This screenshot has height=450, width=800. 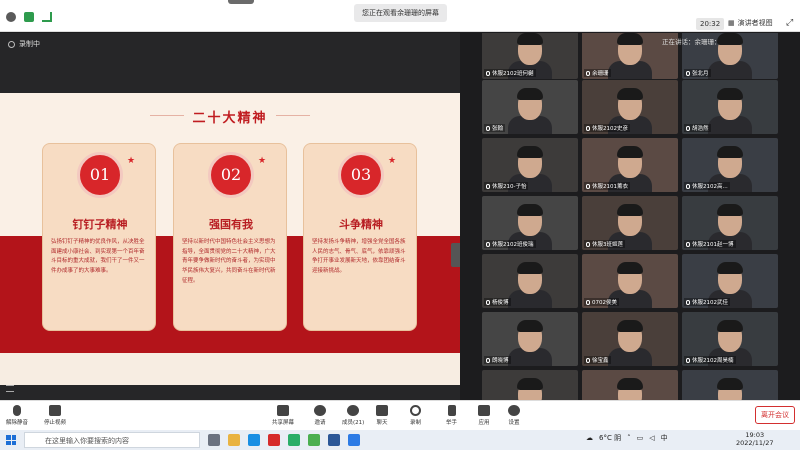 I want to click on settings-label: 设置, so click(x=514, y=423).